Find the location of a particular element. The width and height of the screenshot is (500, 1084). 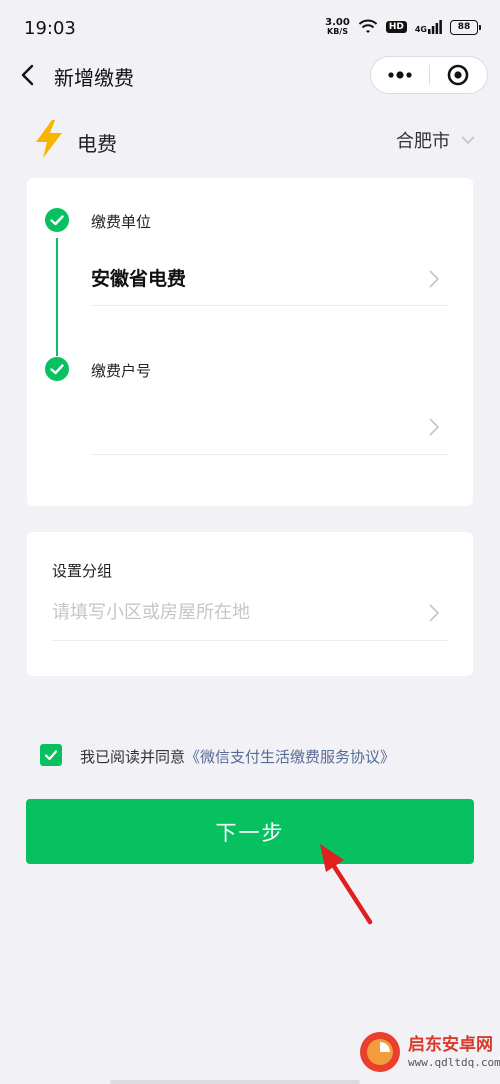

account-number-label: 缴费户号 is located at coordinates (121, 371).